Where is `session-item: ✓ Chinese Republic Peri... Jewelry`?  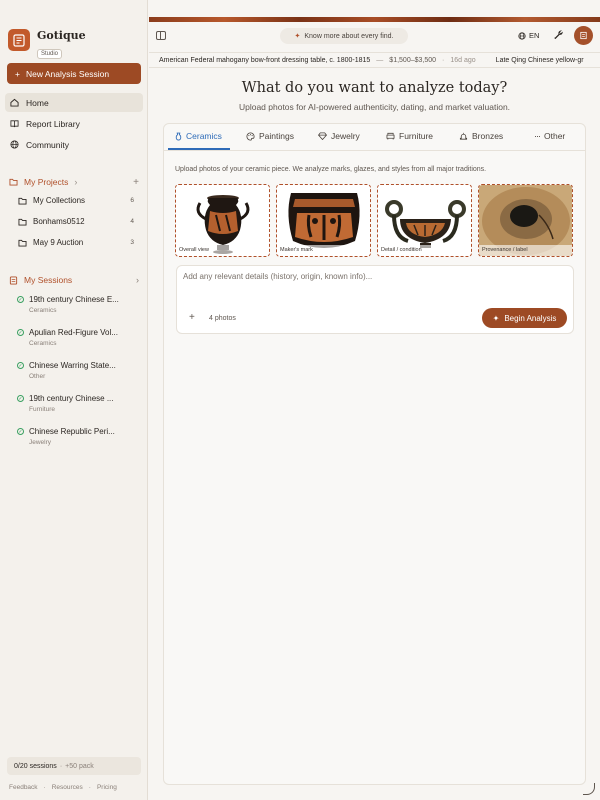
session-item: ✓ Chinese Republic Peri... Jewelry is located at coordinates (79, 436).